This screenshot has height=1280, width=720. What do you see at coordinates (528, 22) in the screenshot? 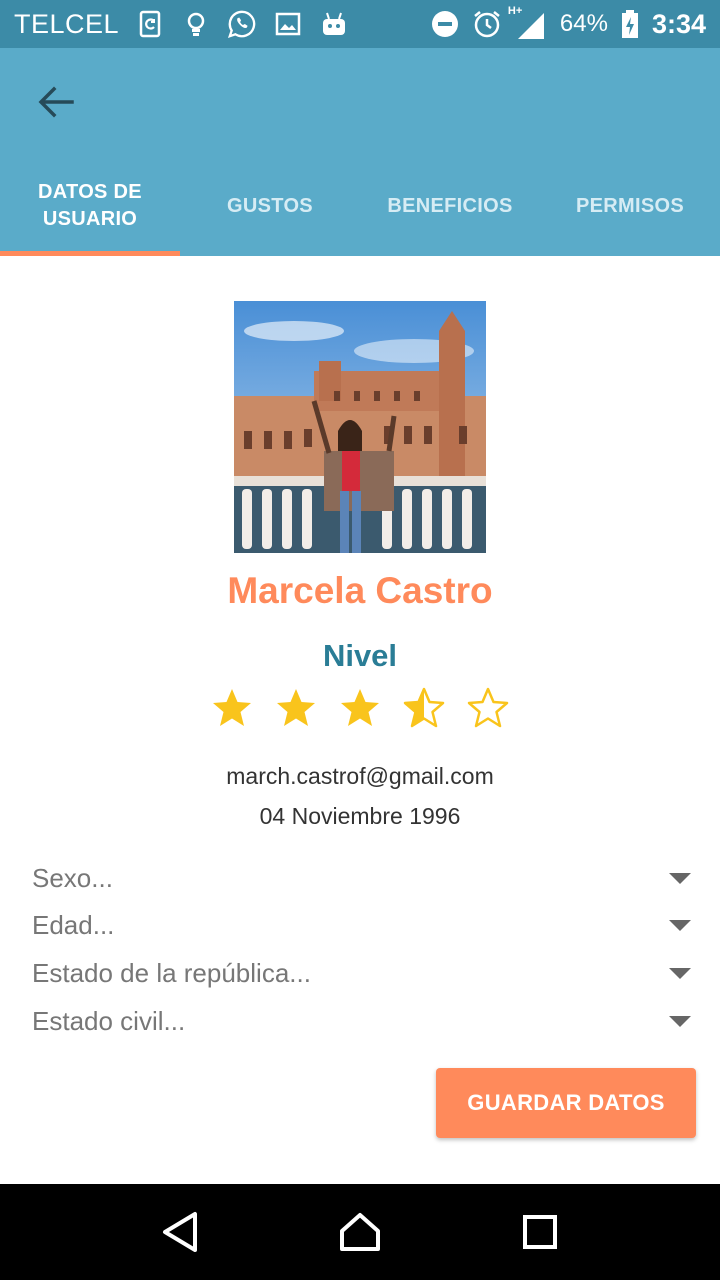
I see `signal-icon: H+` at bounding box center [528, 22].